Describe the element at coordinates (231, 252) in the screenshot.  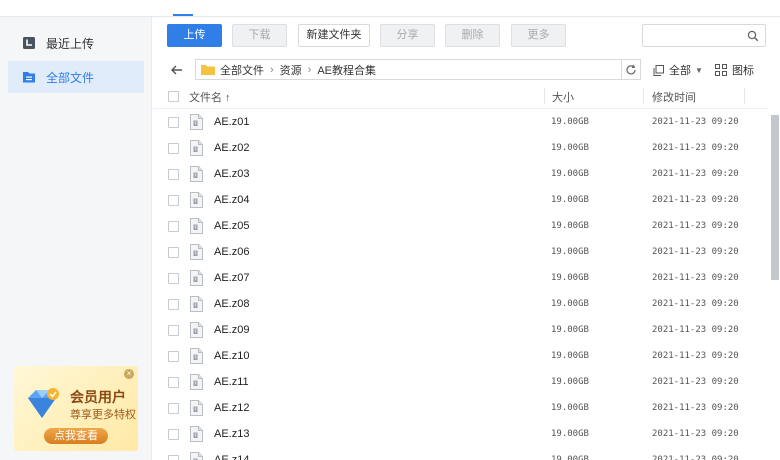
I see `file-name: AE.z06` at that location.